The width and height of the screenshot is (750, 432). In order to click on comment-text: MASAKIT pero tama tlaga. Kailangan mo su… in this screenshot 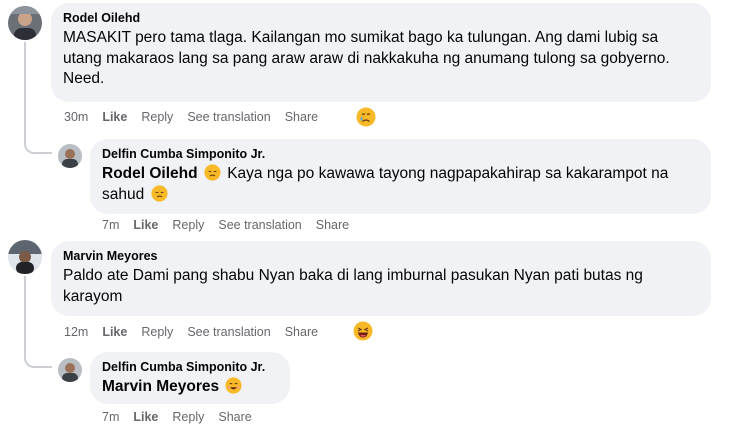, I will do `click(366, 58)`.